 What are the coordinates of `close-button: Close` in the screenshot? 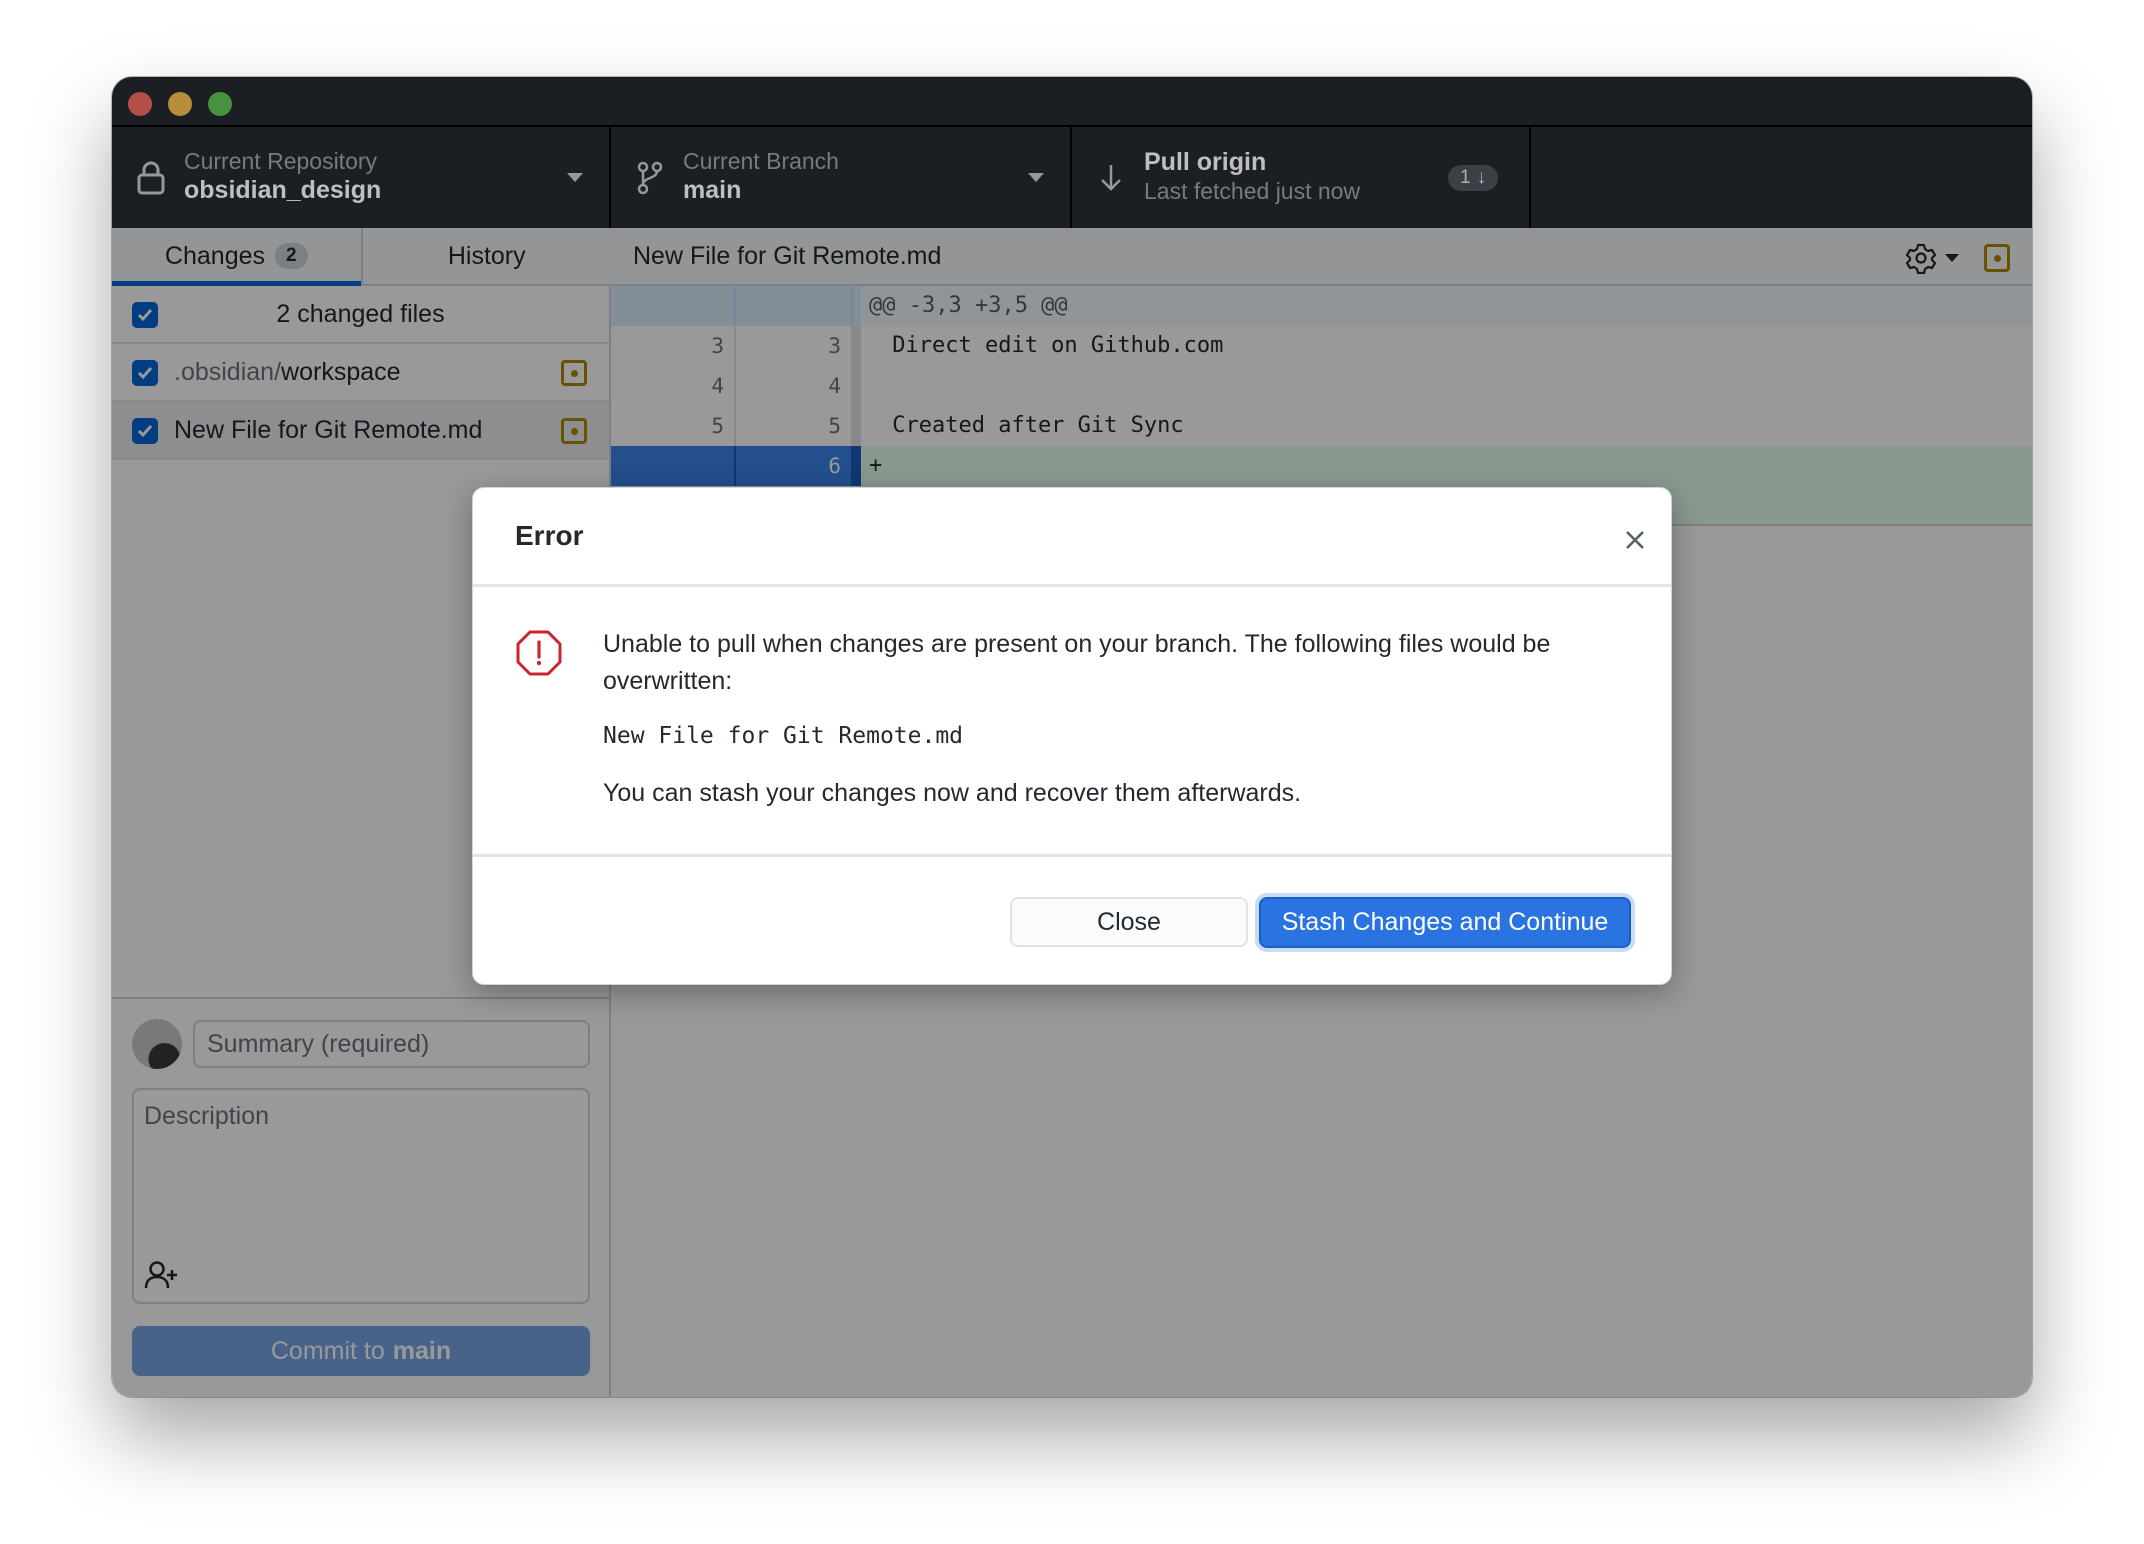 It's located at (1129, 922).